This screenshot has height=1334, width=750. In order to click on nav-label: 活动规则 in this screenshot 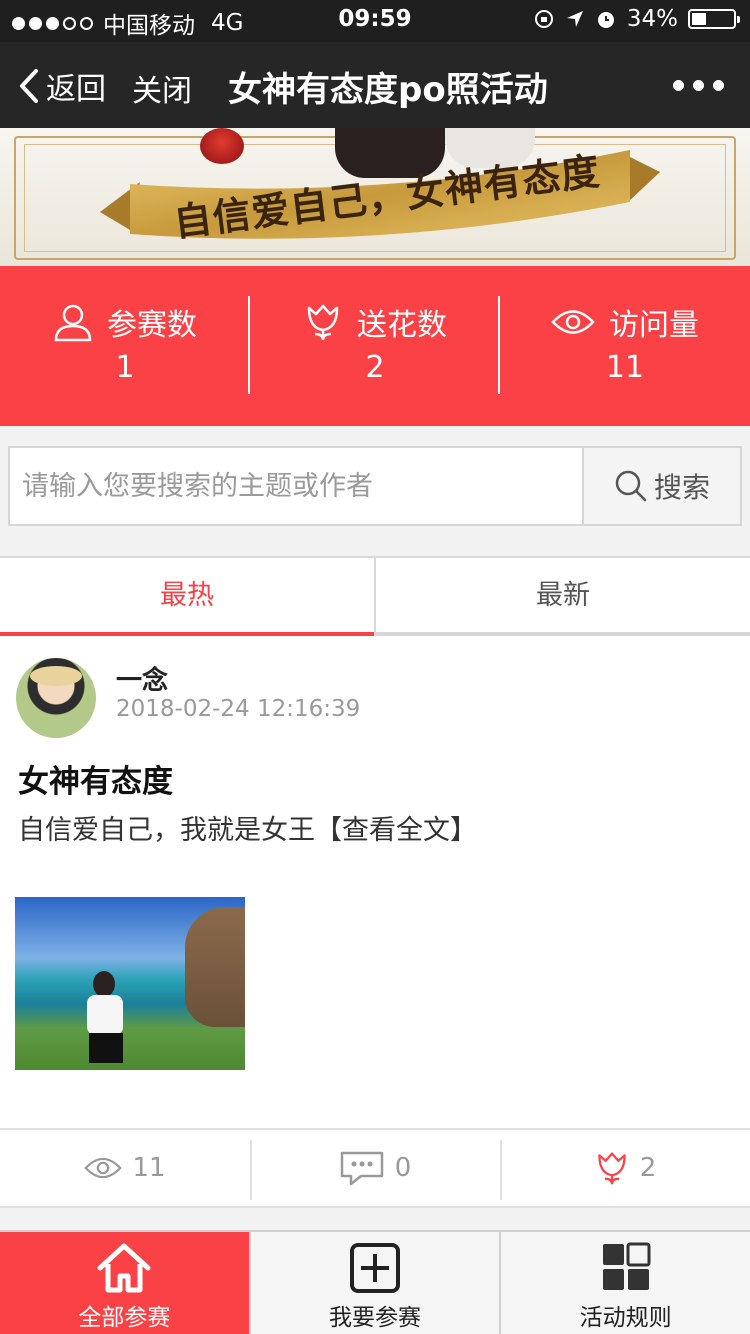, I will do `click(625, 1318)`.